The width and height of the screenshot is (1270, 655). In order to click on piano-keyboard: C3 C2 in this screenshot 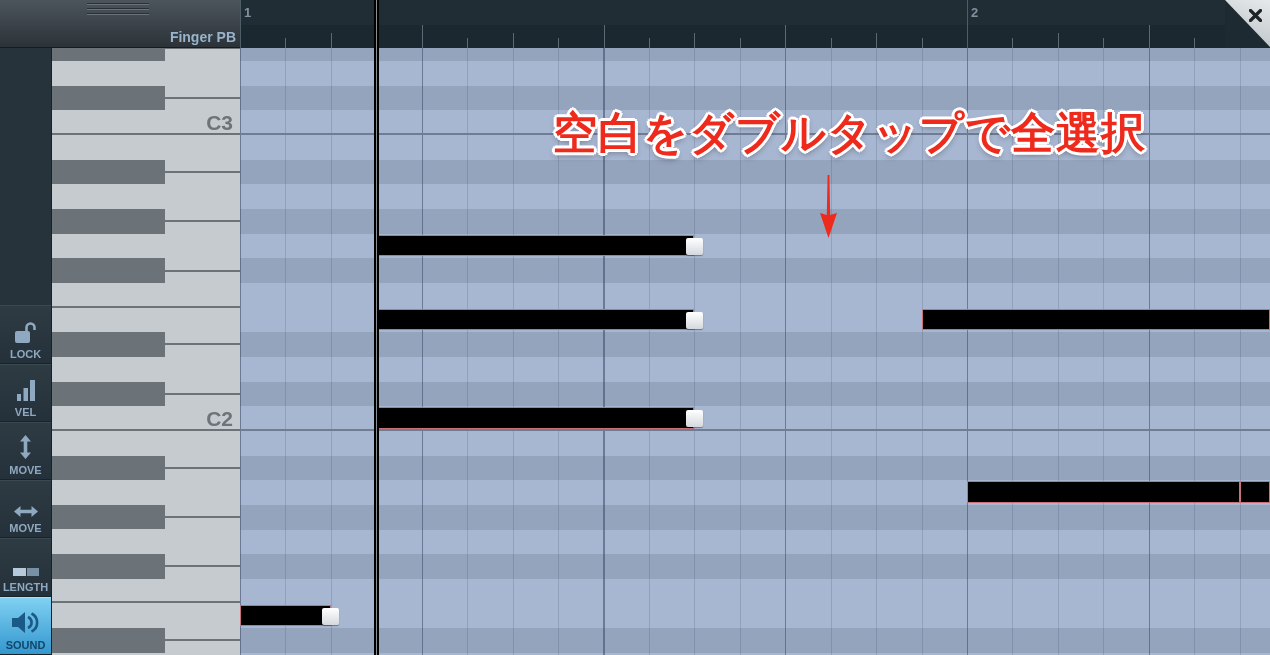, I will do `click(146, 351)`.